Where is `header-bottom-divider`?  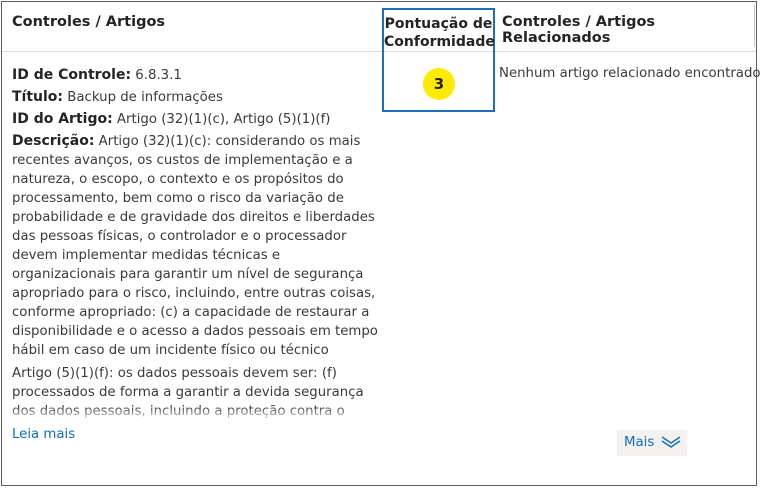
header-bottom-divider is located at coordinates (379, 51).